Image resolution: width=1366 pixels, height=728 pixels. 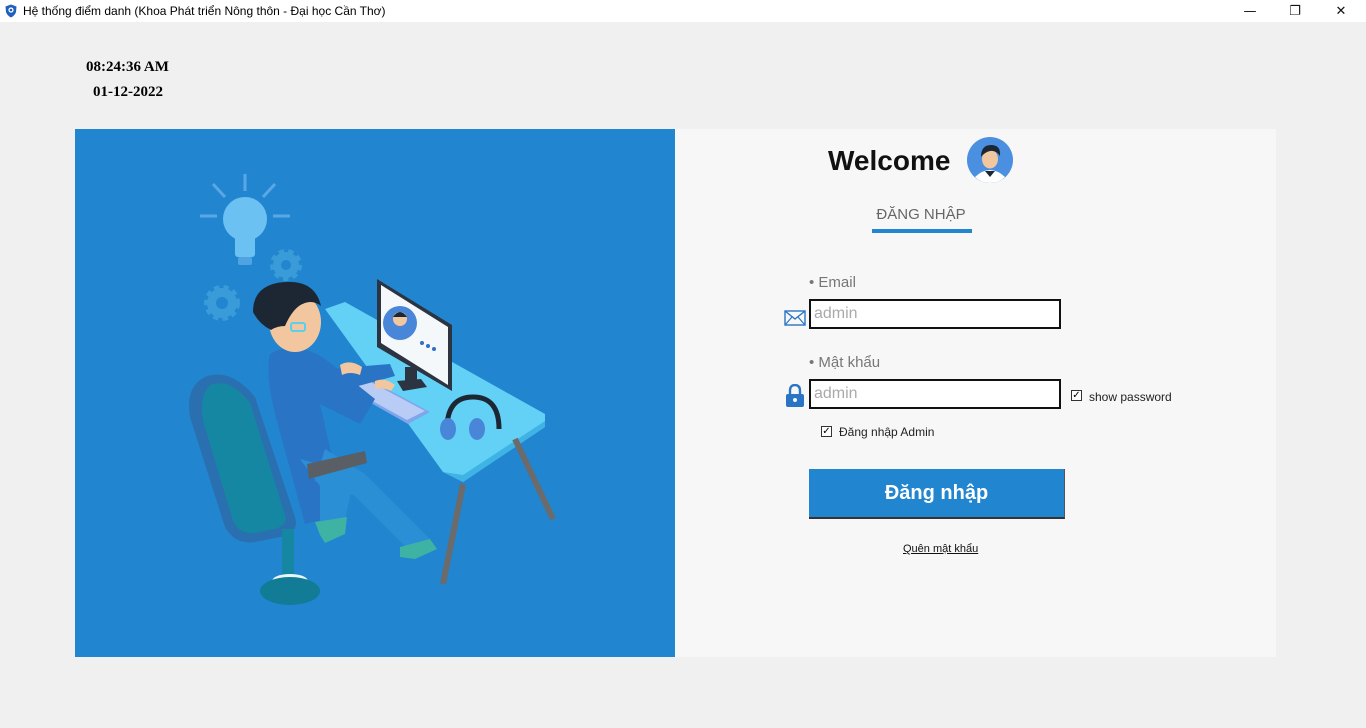 What do you see at coordinates (1076, 395) in the screenshot?
I see `show-password-checkbox: ✓` at bounding box center [1076, 395].